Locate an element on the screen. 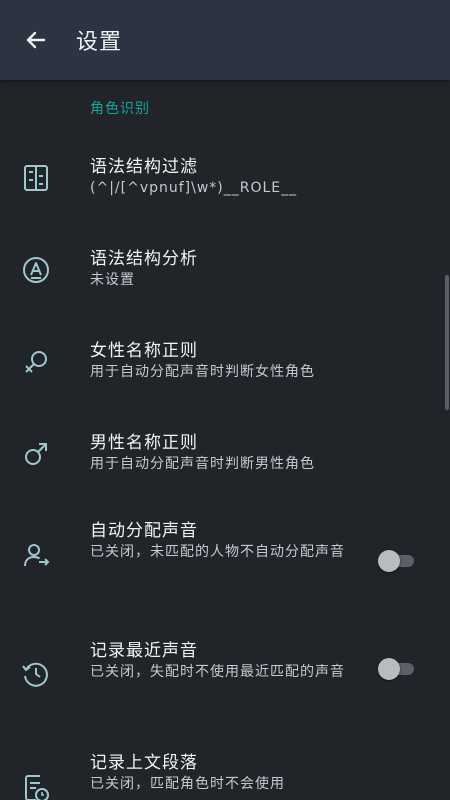 The width and height of the screenshot is (450, 800). history-clock-icon is located at coordinates (35, 674).